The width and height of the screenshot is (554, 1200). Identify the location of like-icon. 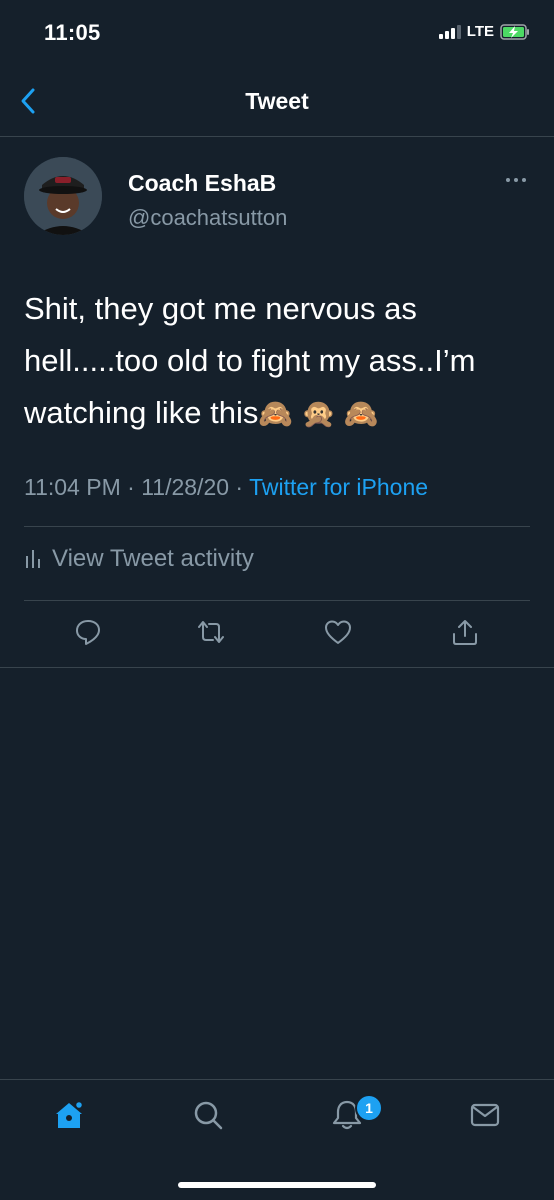
(338, 632).